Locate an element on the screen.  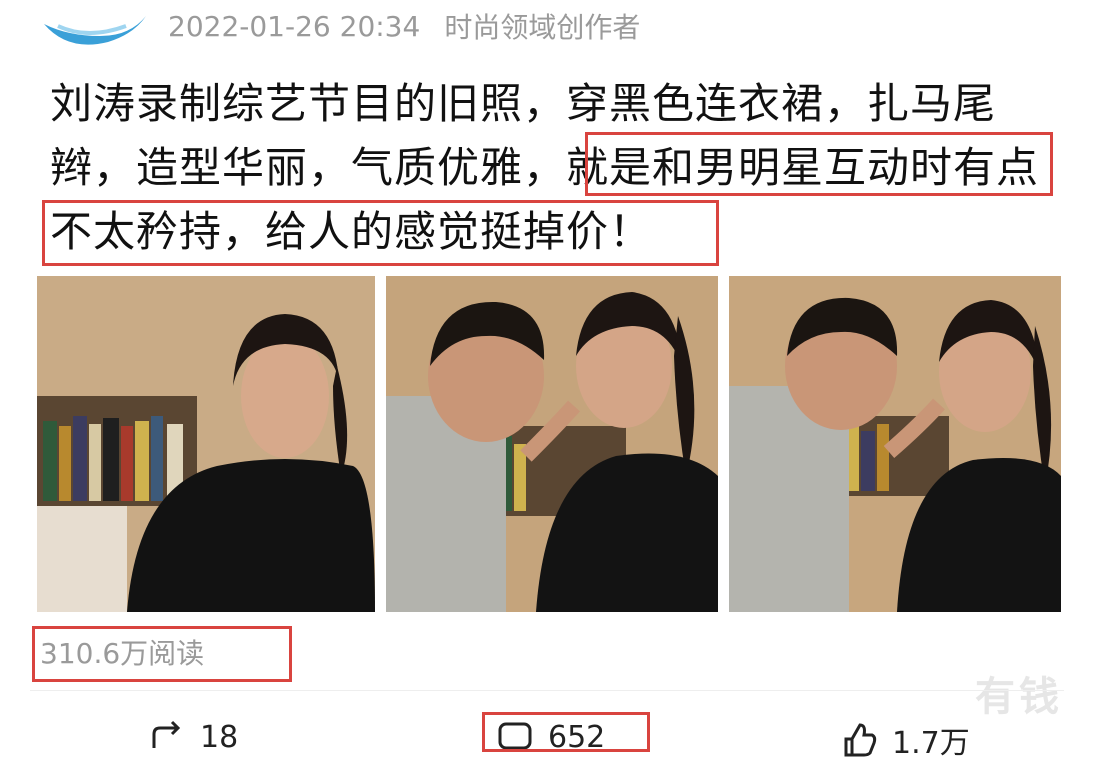
like-icon is located at coordinates (860, 740).